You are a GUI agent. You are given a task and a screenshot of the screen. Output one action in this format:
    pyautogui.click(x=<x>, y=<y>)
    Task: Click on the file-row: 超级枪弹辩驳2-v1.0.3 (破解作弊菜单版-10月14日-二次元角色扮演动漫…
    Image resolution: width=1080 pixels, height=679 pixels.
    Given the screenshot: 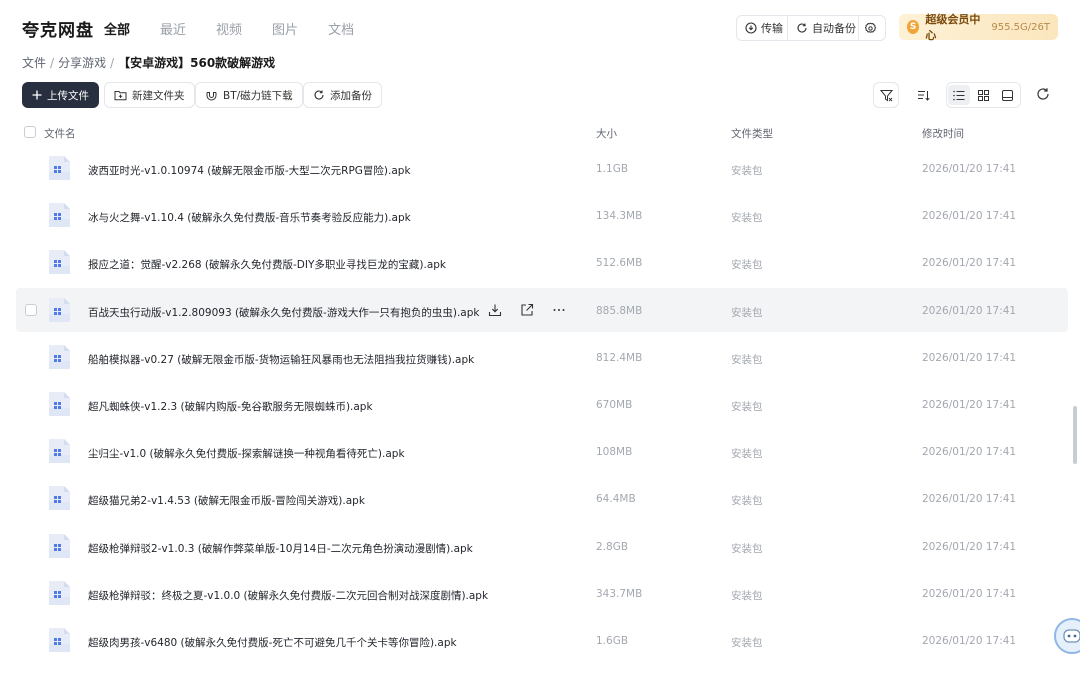 What is the action you would take?
    pyautogui.click(x=542, y=546)
    